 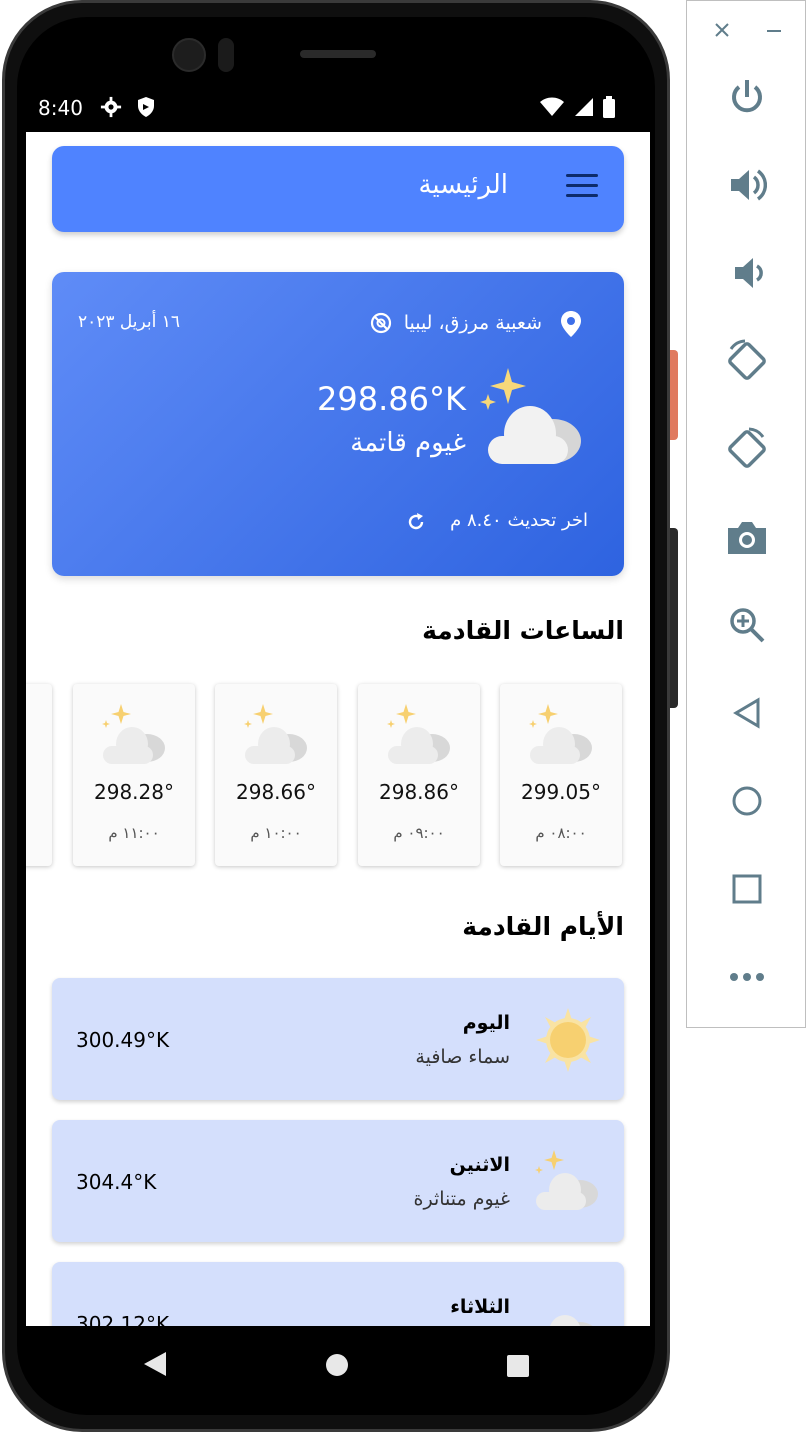 I want to click on last-updated-text: اخر تحديث ٨.٤٠ م, so click(x=519, y=520).